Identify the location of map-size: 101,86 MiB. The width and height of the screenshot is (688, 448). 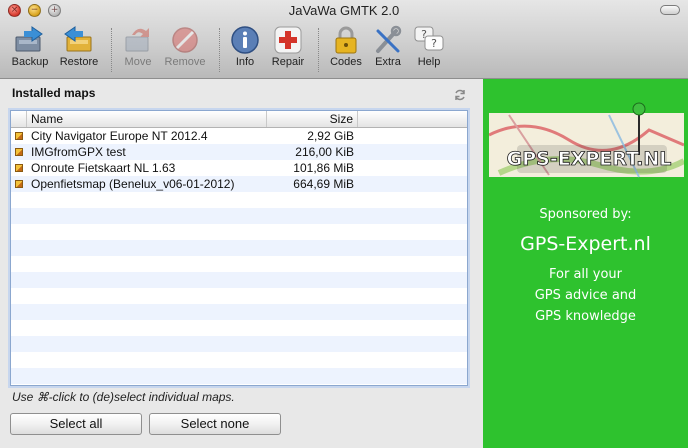
(323, 168).